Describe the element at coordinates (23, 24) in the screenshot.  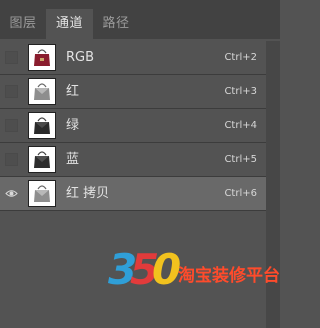
I see `tab-layers: 图层` at that location.